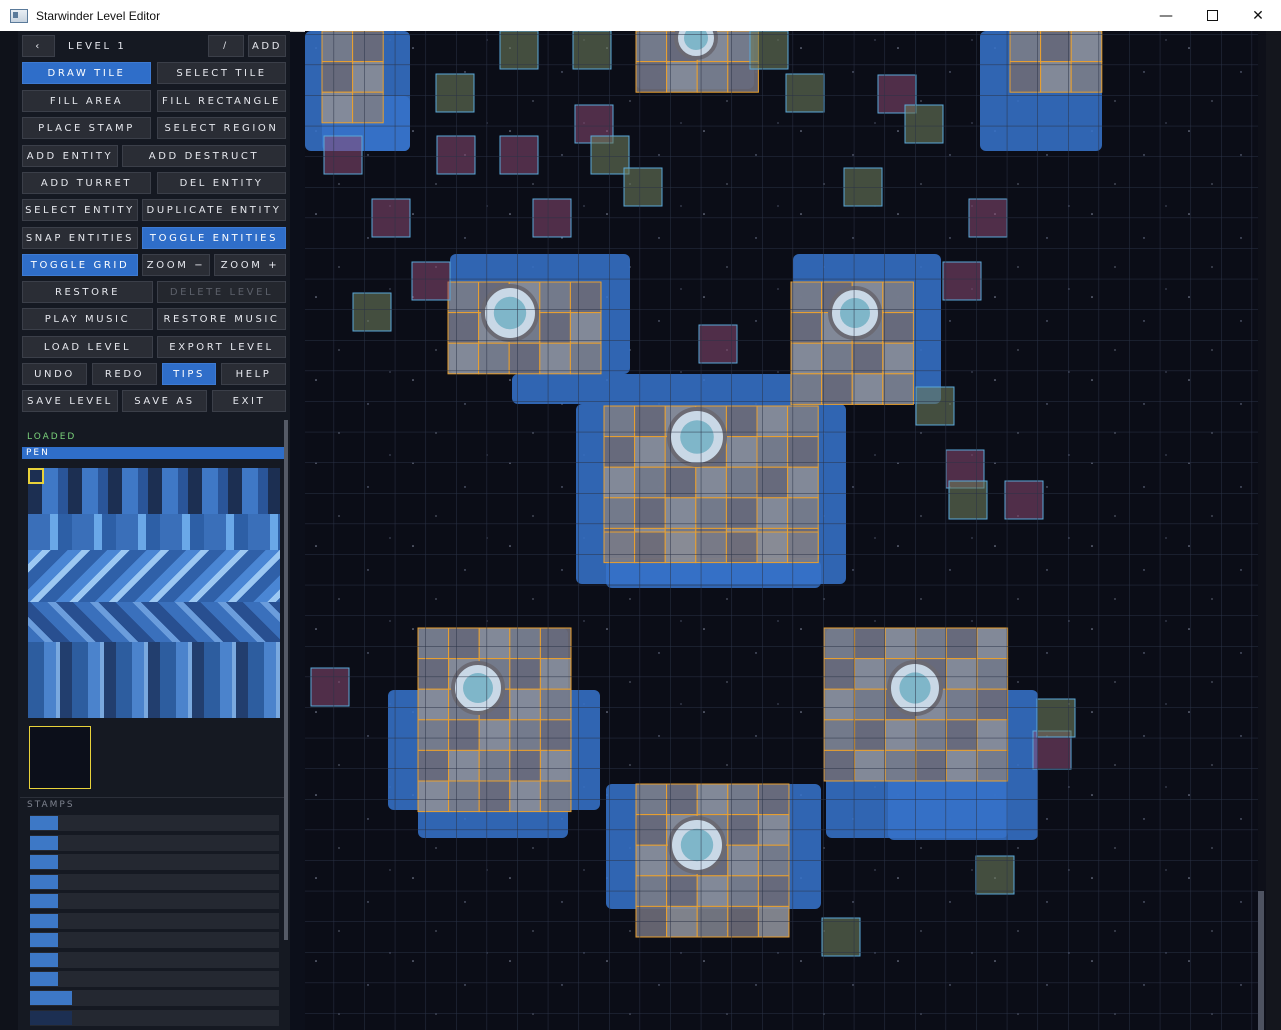 The image size is (1281, 1030). Describe the element at coordinates (36, 476) in the screenshot. I see `tileset-selection-marker` at that location.